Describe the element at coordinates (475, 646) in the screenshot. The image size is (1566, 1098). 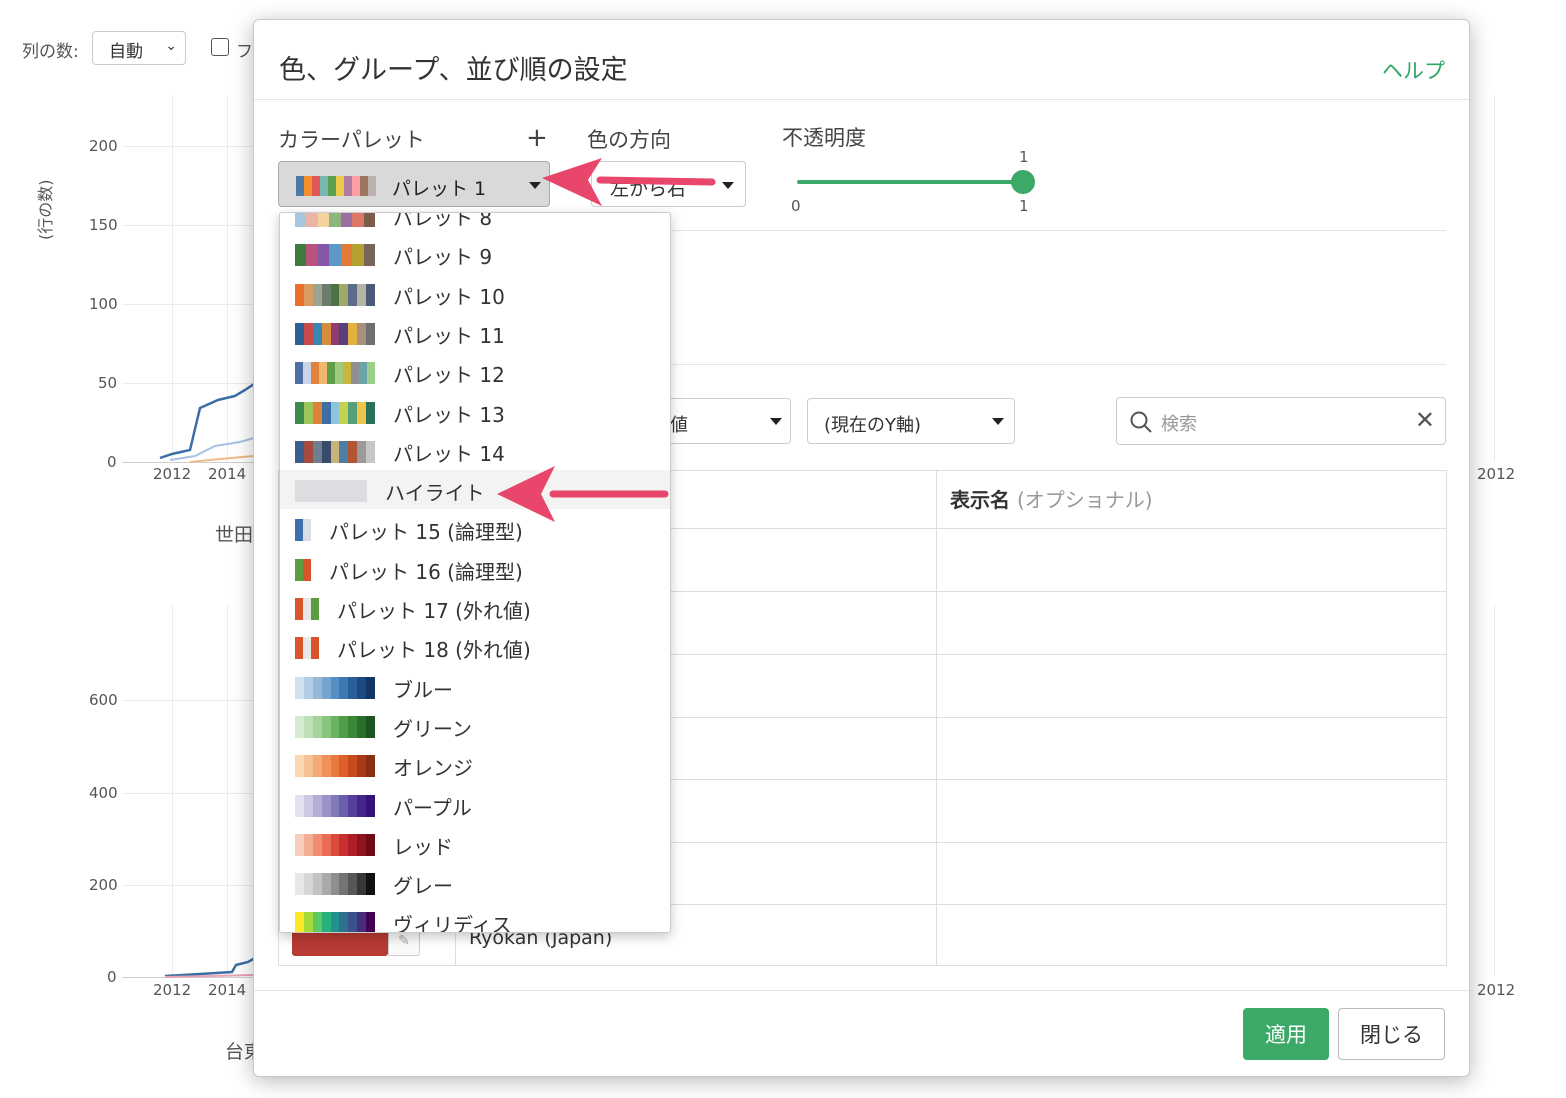
I see `palette-option: パレット 18 (外れ値)` at that location.